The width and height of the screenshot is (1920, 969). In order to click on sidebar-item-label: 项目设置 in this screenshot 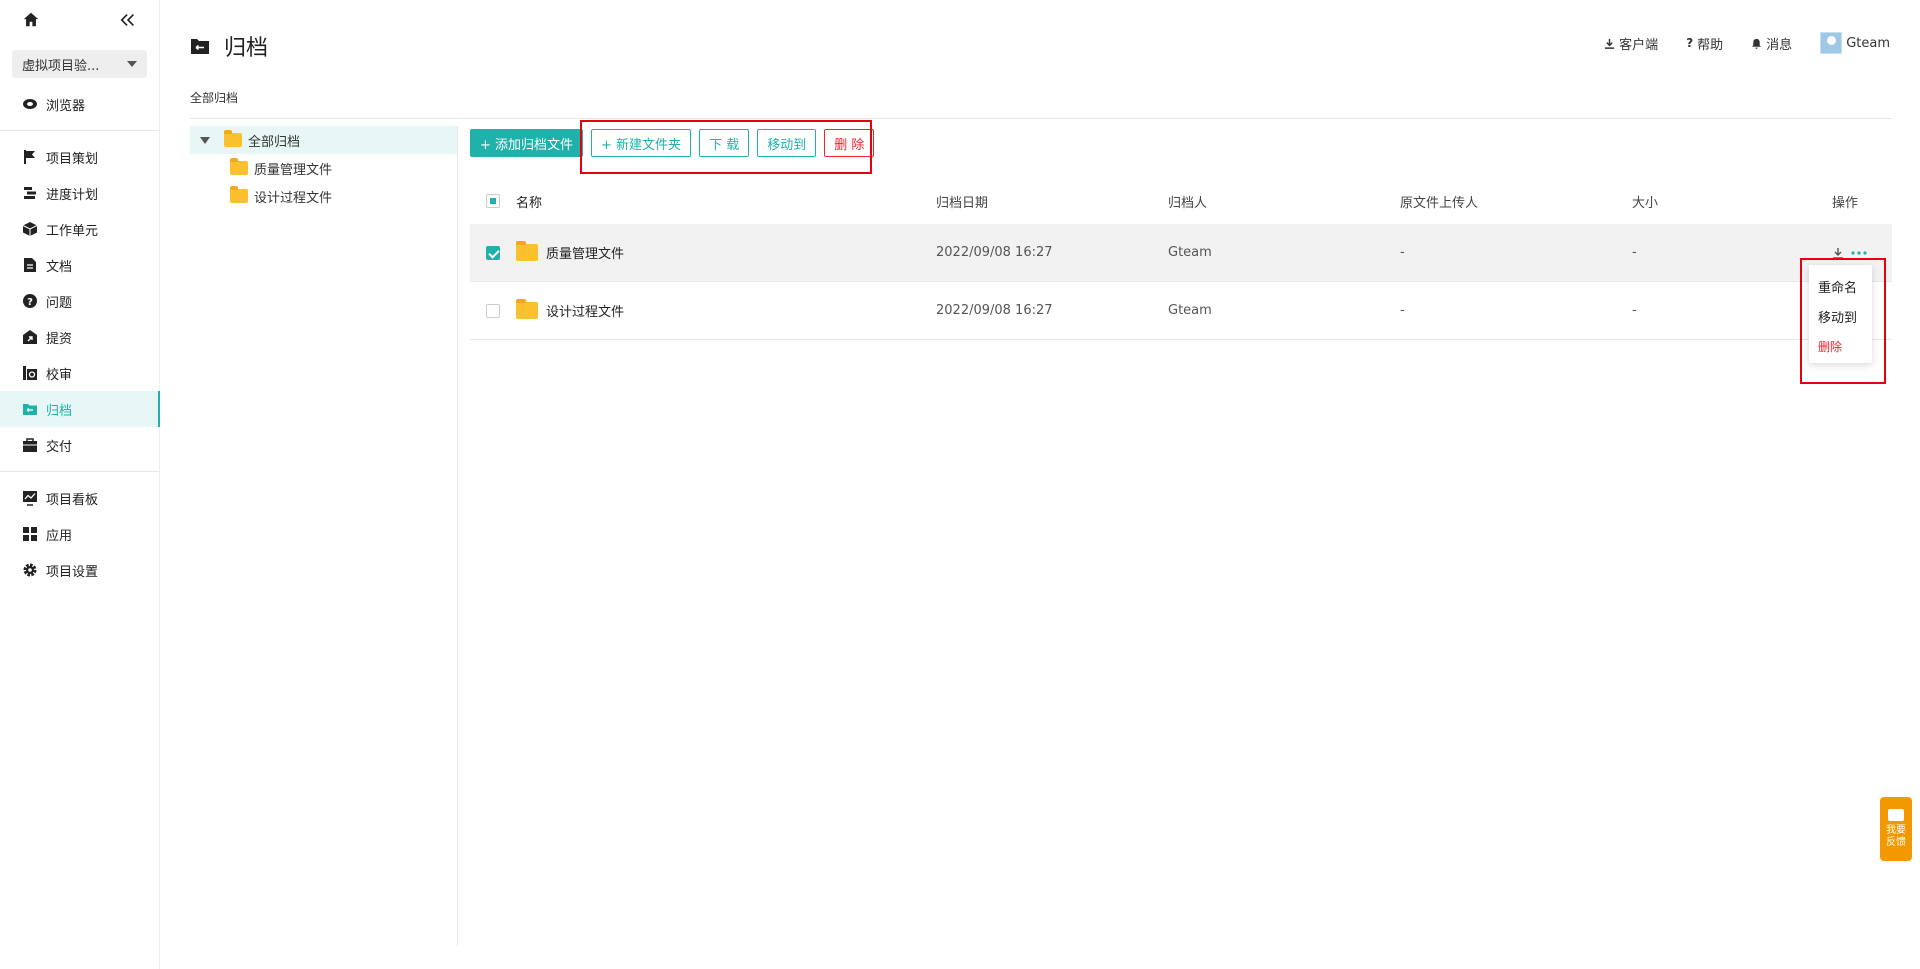, I will do `click(72, 572)`.